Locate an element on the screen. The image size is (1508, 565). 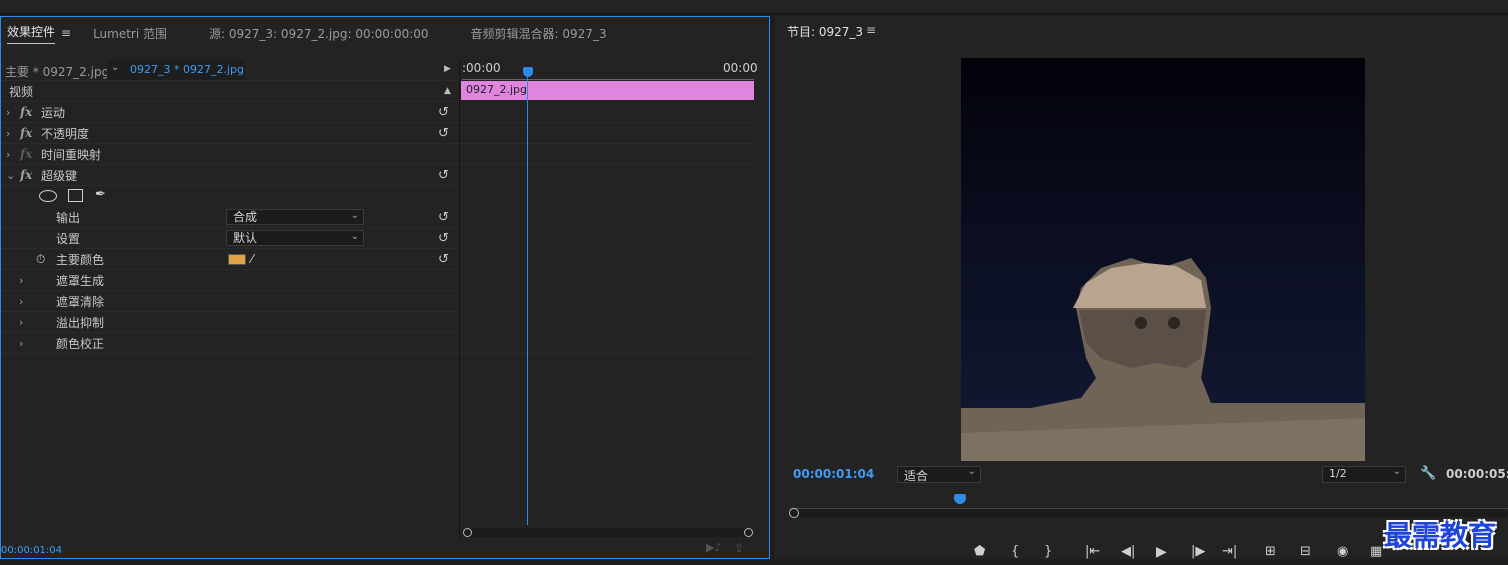
add-marker-icon: ⬟ is located at coordinates (979, 551).